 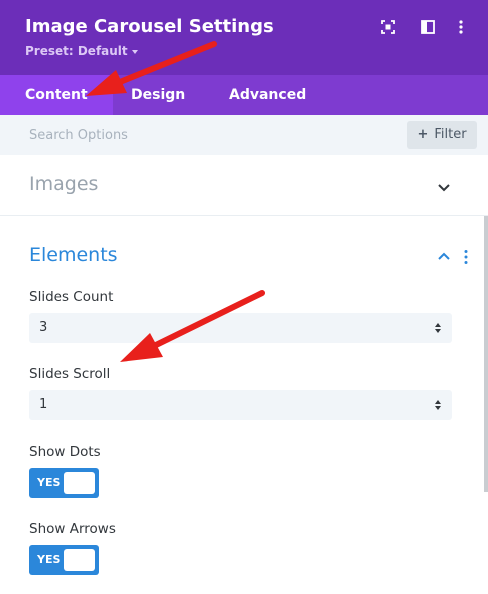 What do you see at coordinates (65, 452) in the screenshot?
I see `show-dots-label: Show Dots` at bounding box center [65, 452].